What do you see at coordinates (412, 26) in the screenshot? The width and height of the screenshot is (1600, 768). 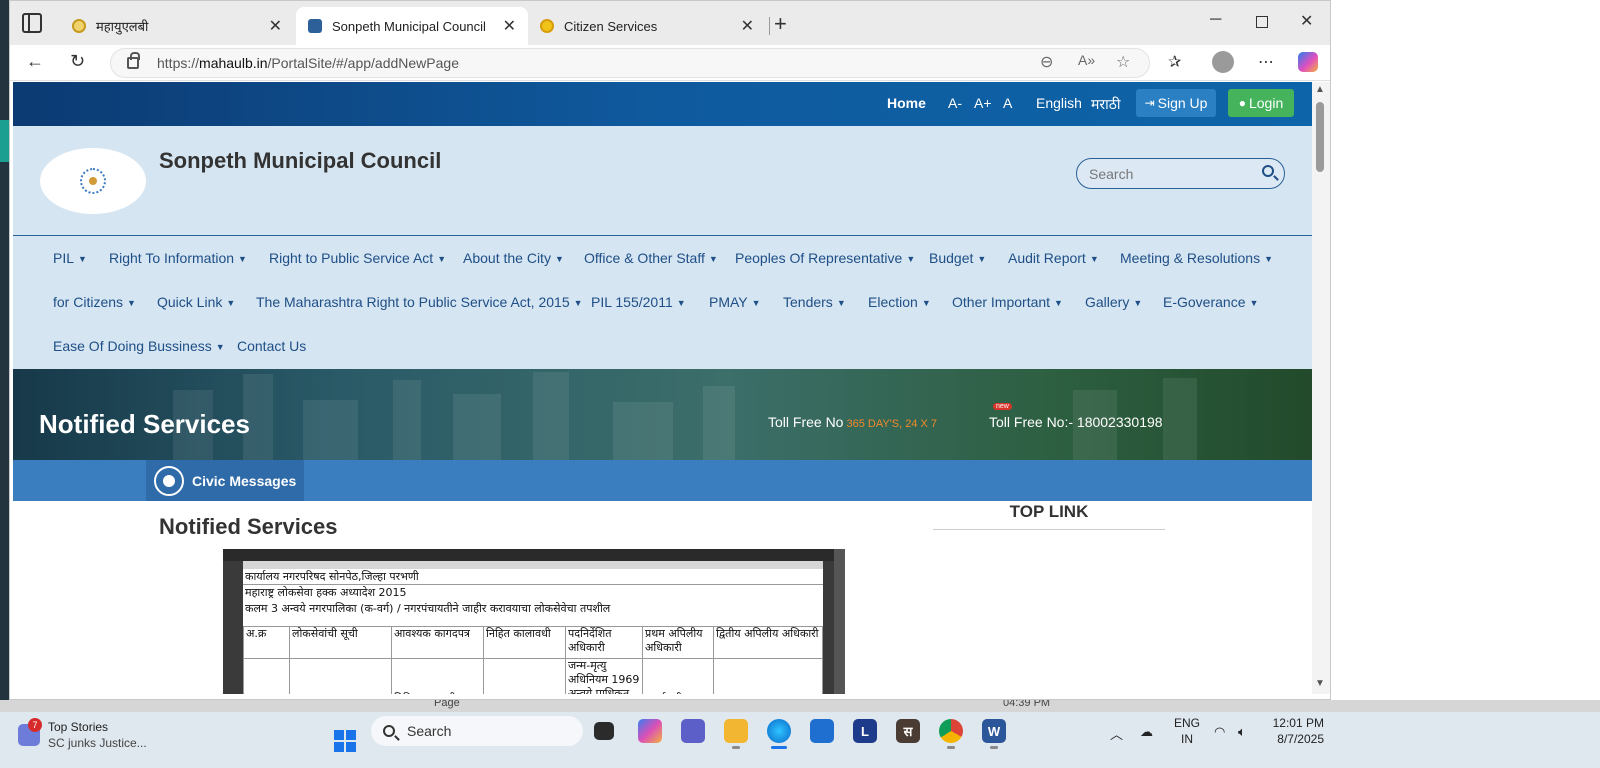 I see `tab-sonpeth: Sonpeth Municipal Council ✕` at bounding box center [412, 26].